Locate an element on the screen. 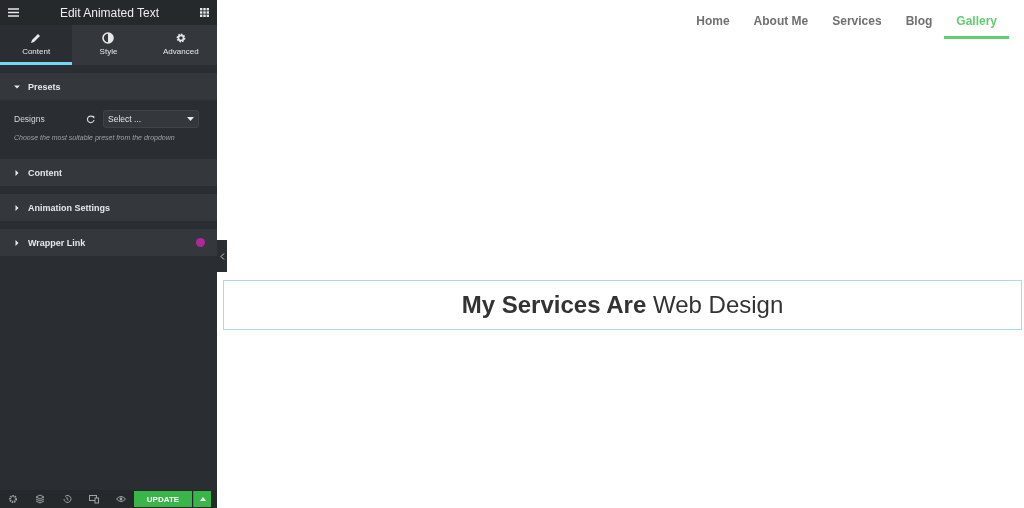 The width and height of the screenshot is (1024, 508). gear-icon is located at coordinates (180, 37).